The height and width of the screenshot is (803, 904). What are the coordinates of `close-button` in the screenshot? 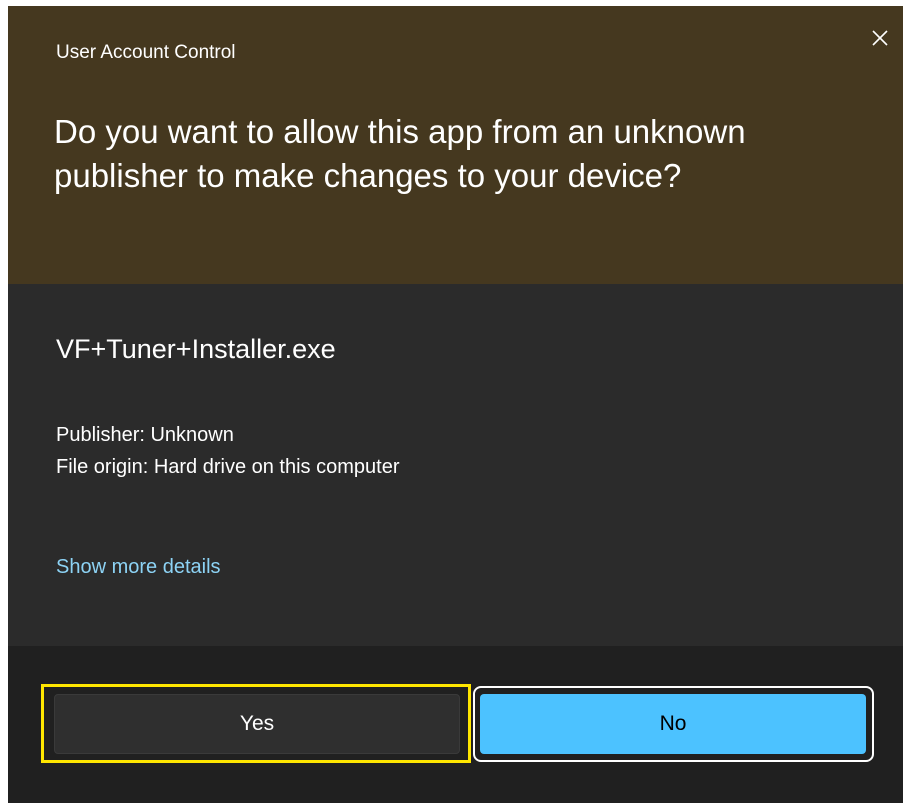 It's located at (880, 38).